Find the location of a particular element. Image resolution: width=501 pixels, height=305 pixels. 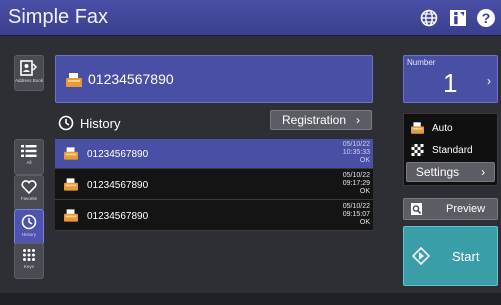

preview-icon is located at coordinates (416, 209).